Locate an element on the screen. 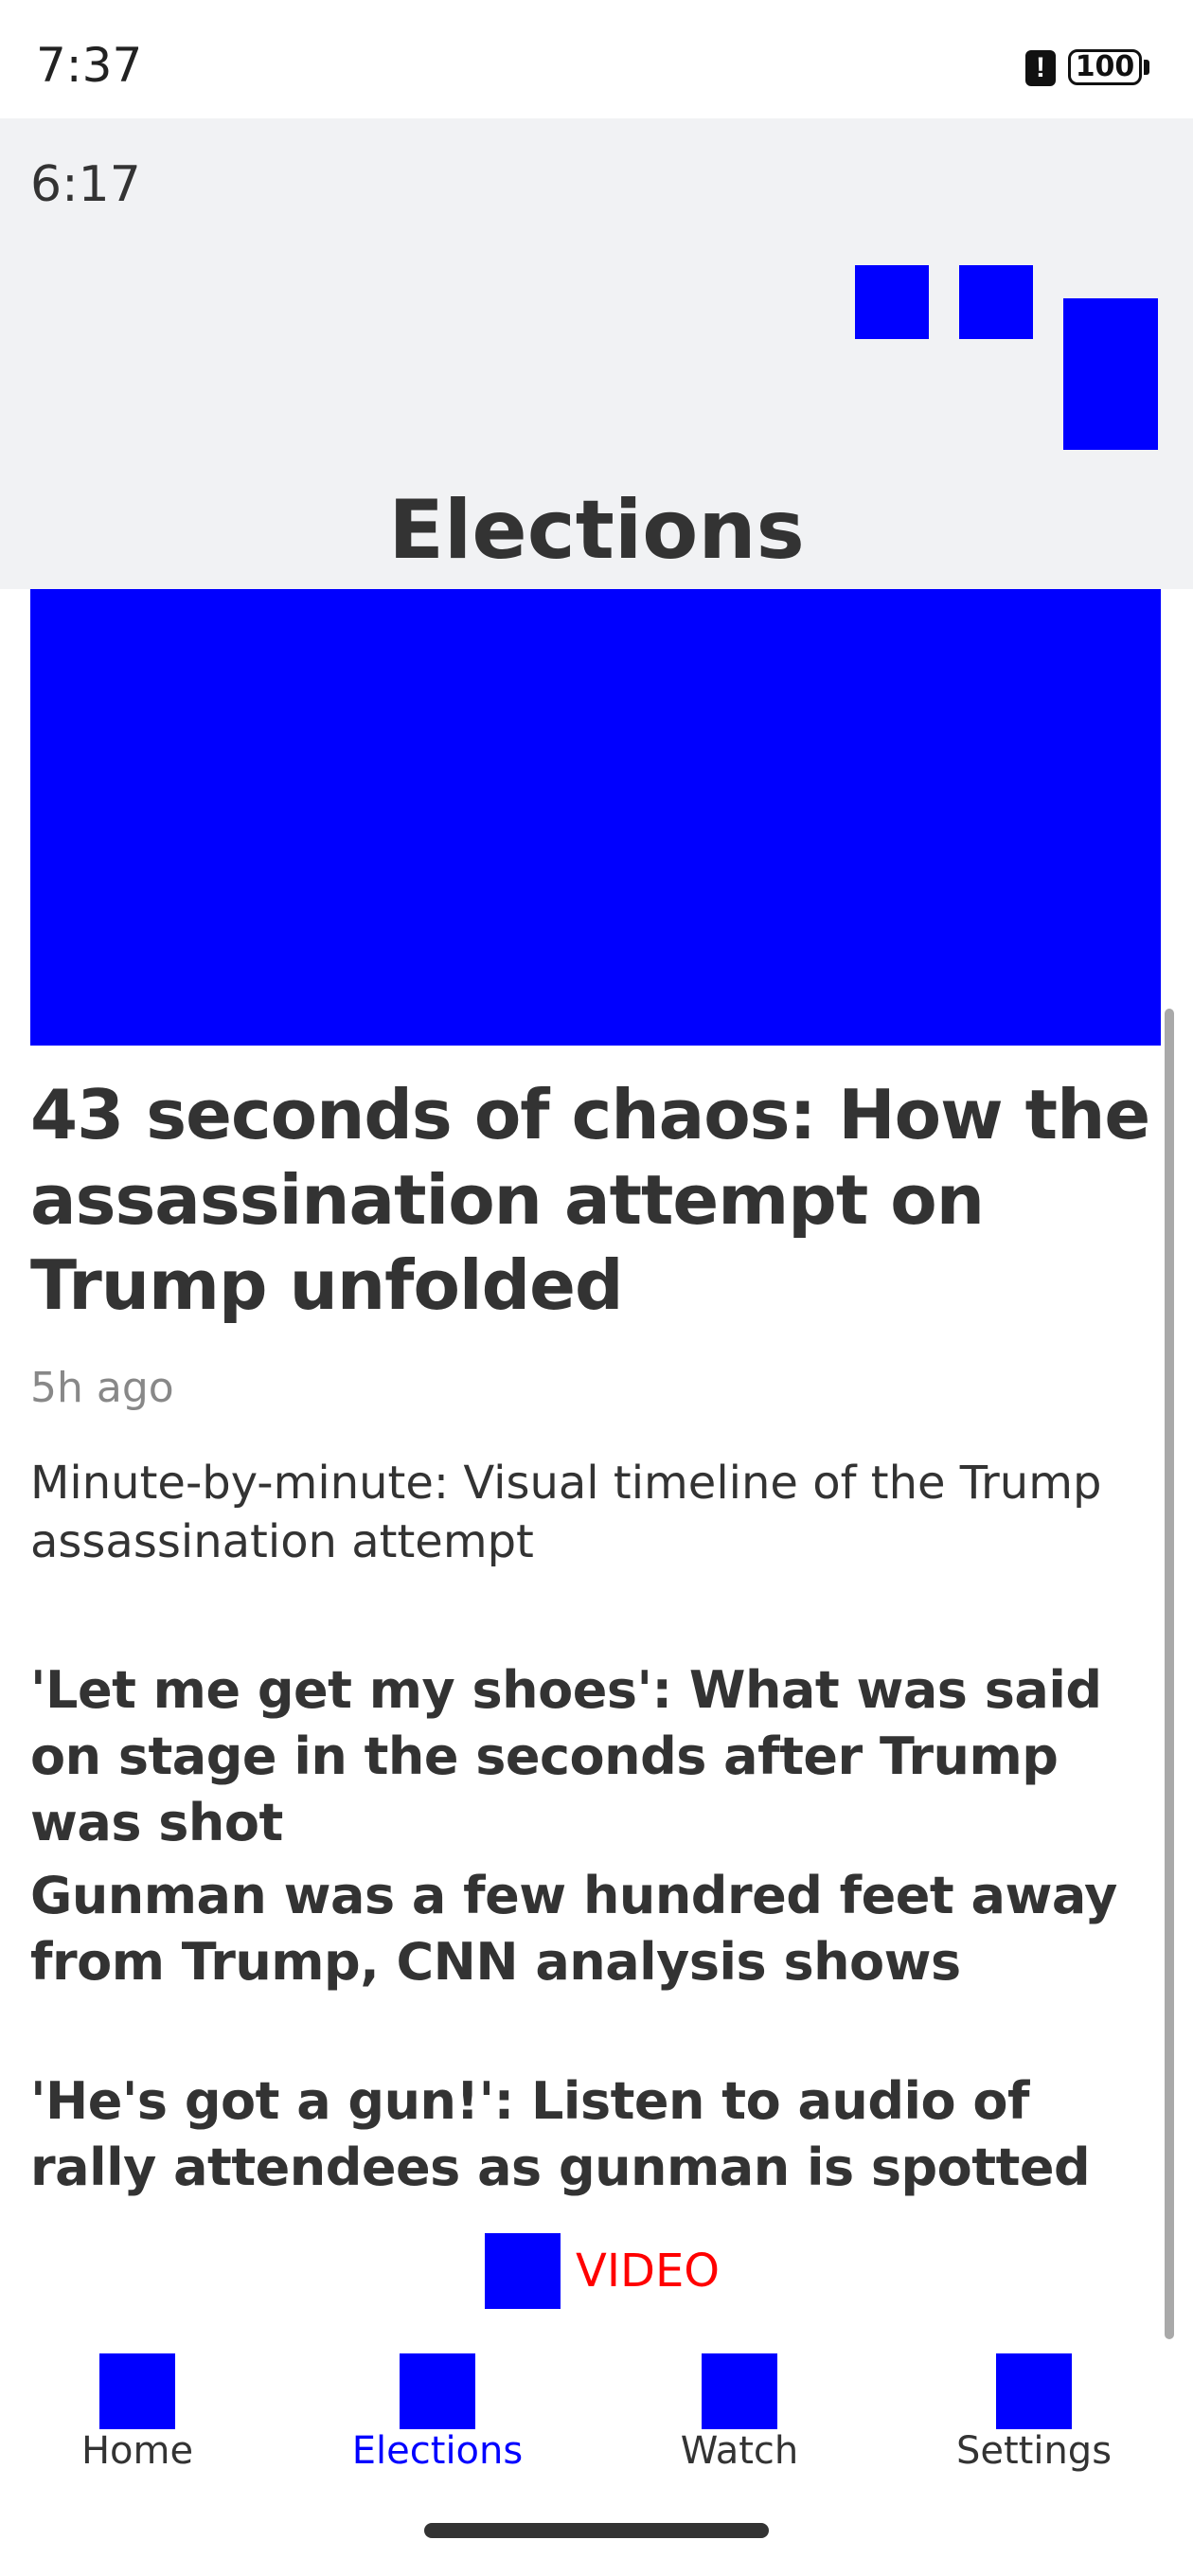 The image size is (1193, 2576). status-time: 7:37 is located at coordinates (89, 65).